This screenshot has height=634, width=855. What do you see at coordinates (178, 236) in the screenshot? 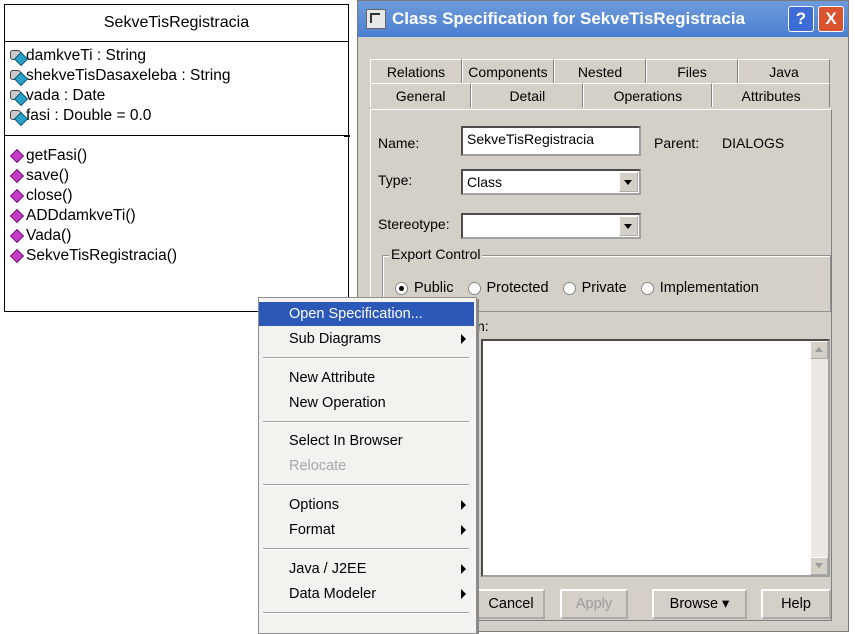
I see `uml-operation: Vada()` at bounding box center [178, 236].